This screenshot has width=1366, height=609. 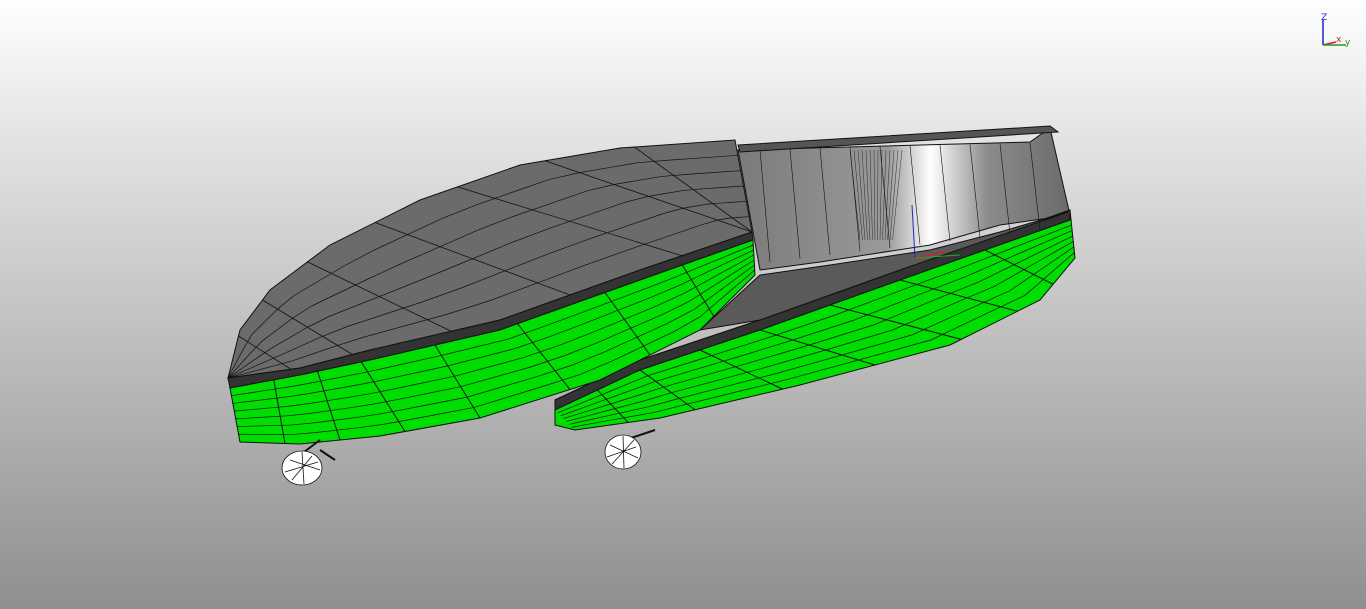 I want to click on z-axis-label: Z, so click(x=1324, y=18).